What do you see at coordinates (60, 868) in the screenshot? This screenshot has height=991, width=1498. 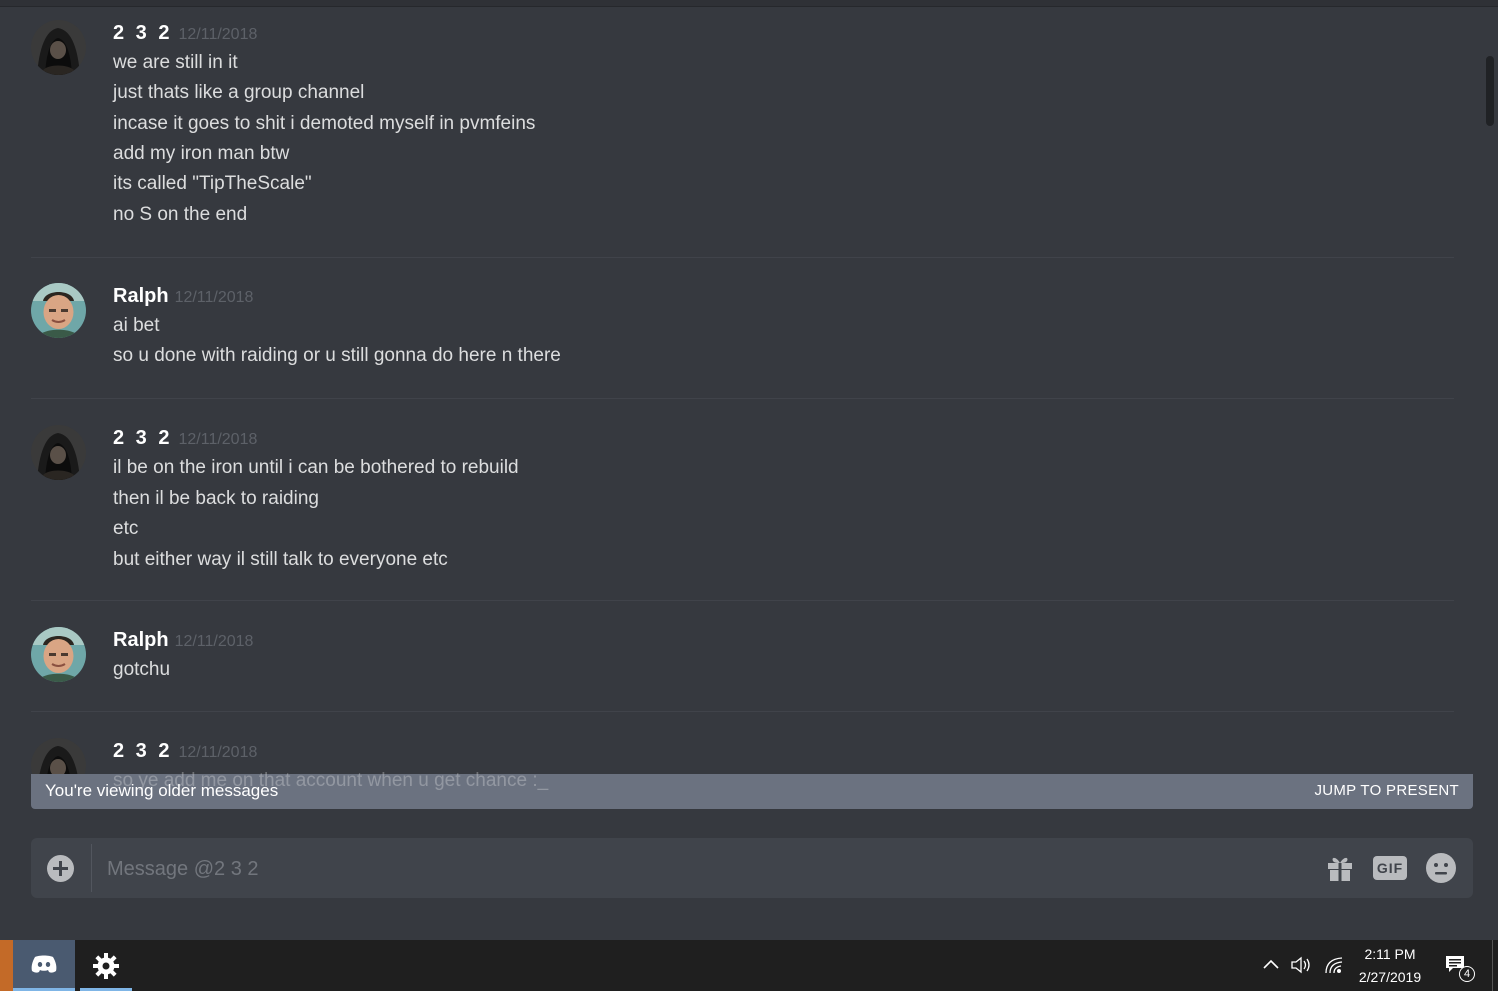 I see `add-icon` at bounding box center [60, 868].